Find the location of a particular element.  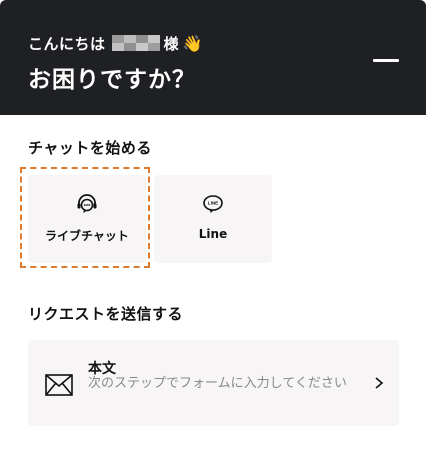

waving-hand-icon: 👋 is located at coordinates (192, 43).